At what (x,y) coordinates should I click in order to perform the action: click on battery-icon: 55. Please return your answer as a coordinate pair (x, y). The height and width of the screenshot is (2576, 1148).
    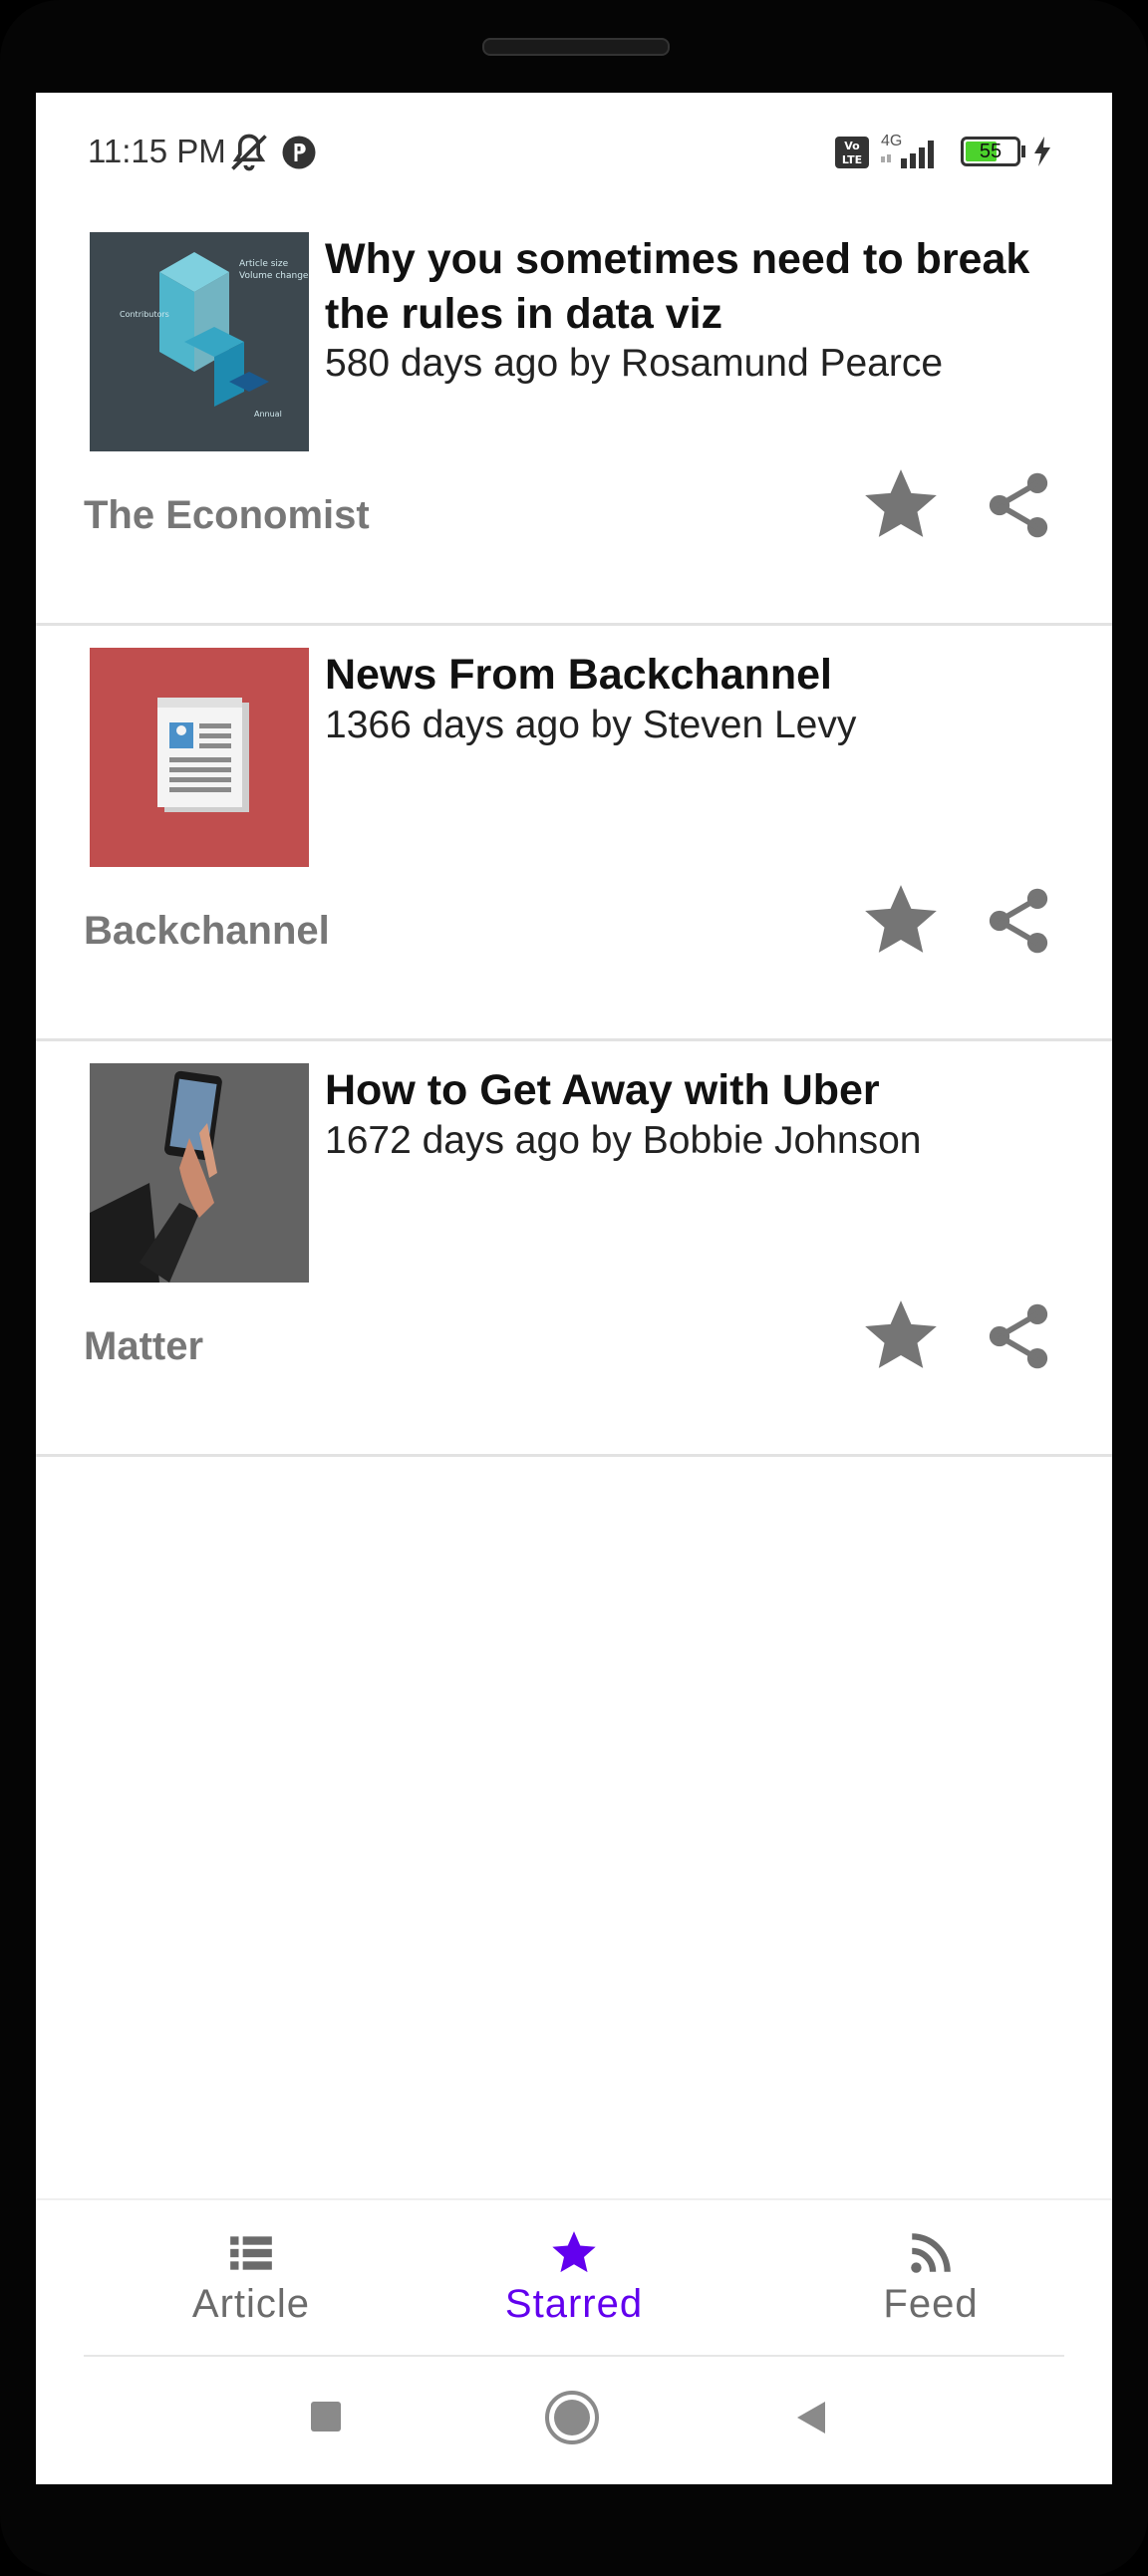
    Looking at the image, I should click on (990, 151).